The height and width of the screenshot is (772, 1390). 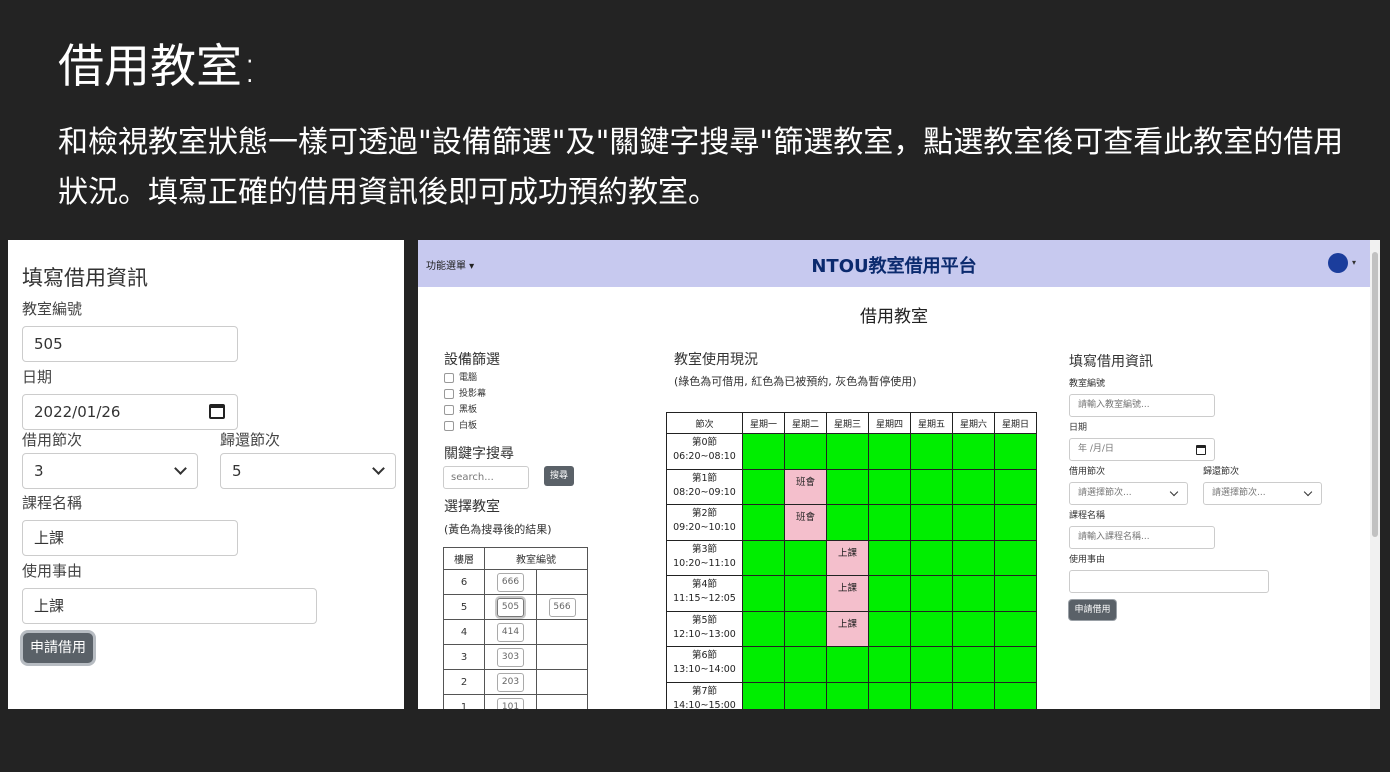 I want to click on floor-cell: 4, so click(x=464, y=632).